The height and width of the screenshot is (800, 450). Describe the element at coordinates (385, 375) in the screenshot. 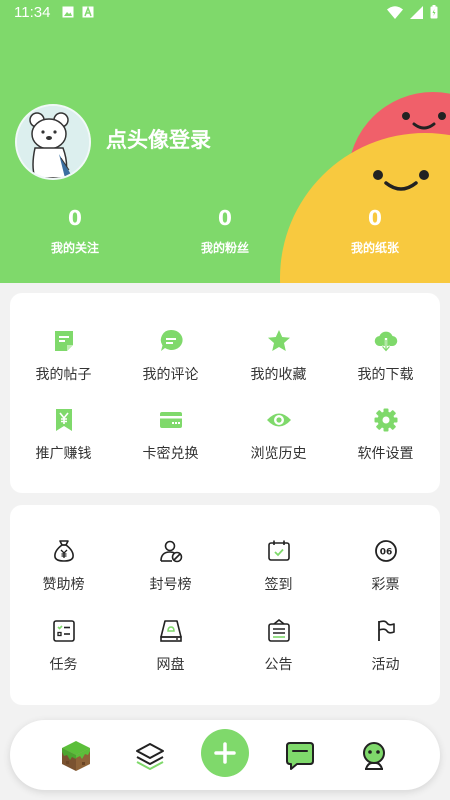

I see `feature-label: 我的下载` at that location.